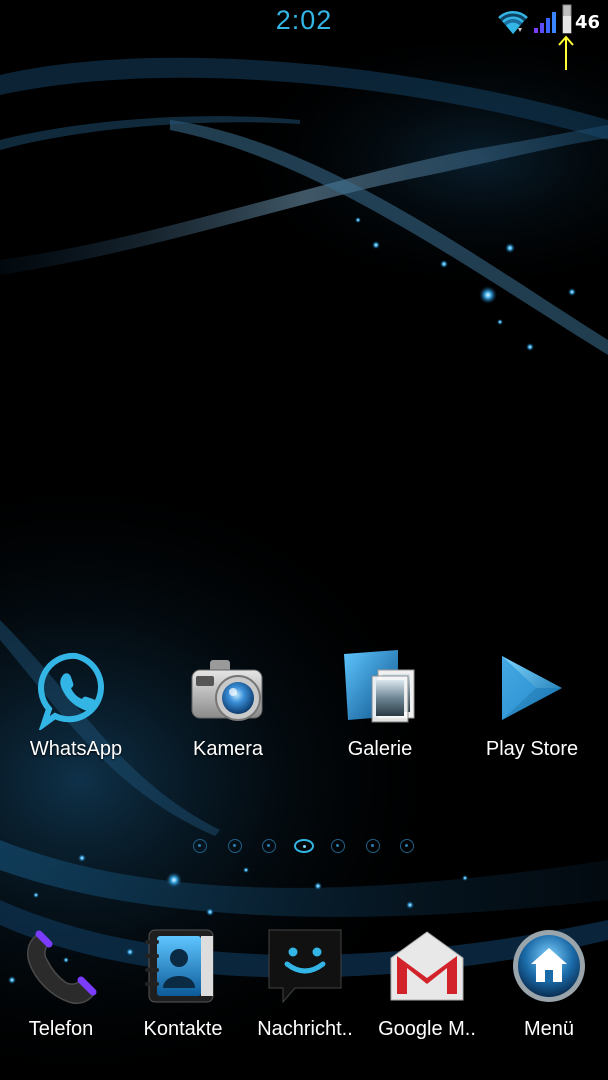  Describe the element at coordinates (379, 686) in the screenshot. I see `gallery-icon` at that location.